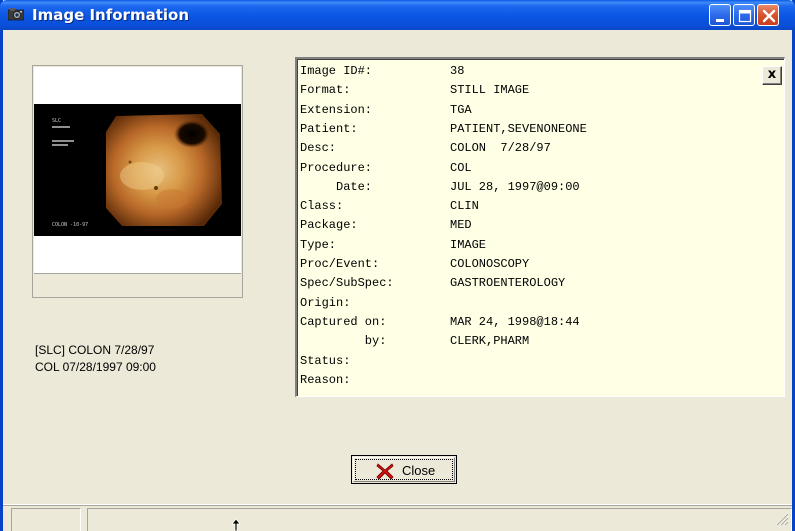 The width and height of the screenshot is (795, 531). What do you see at coordinates (343, 341) in the screenshot?
I see `info-label: by:` at bounding box center [343, 341].